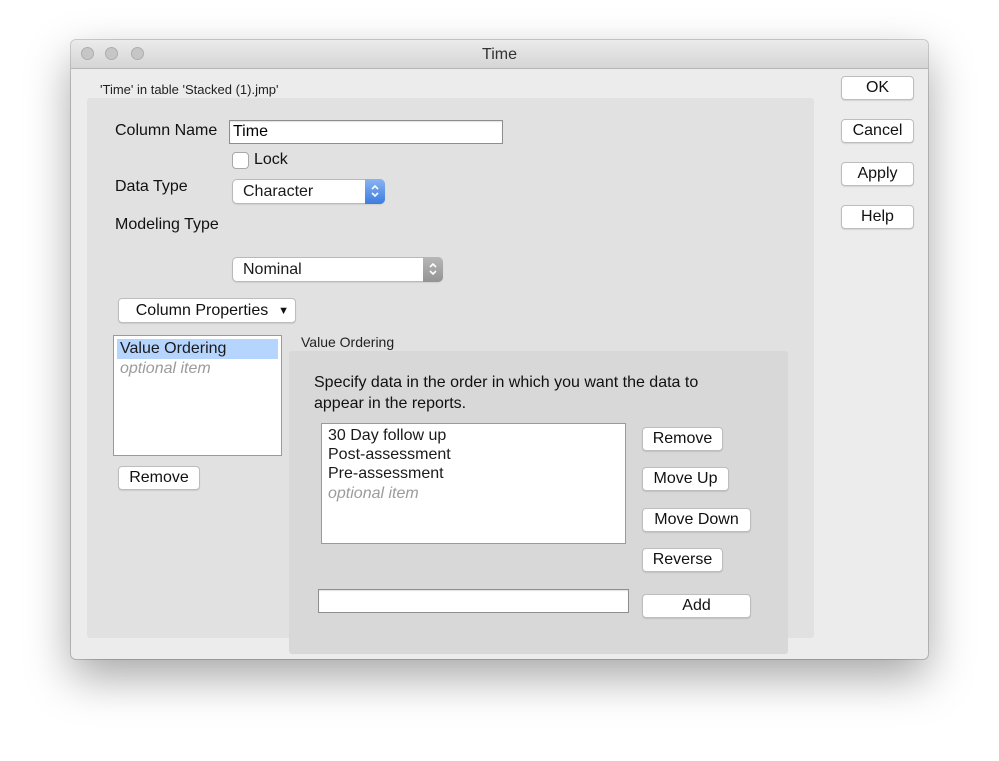 The image size is (999, 761). Describe the element at coordinates (271, 159) in the screenshot. I see `lock-label: Lock` at that location.